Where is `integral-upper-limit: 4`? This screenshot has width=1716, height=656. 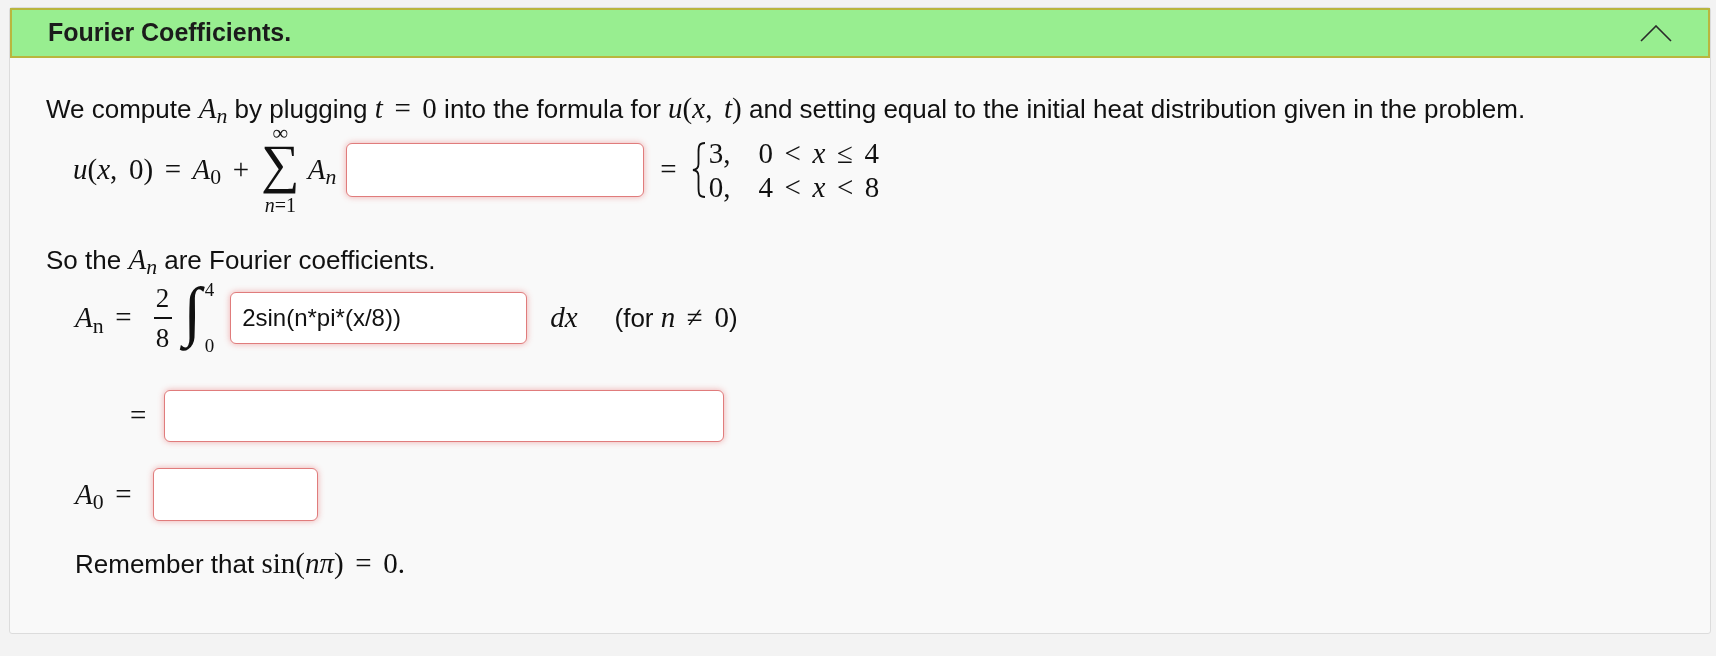 integral-upper-limit: 4 is located at coordinates (209, 290).